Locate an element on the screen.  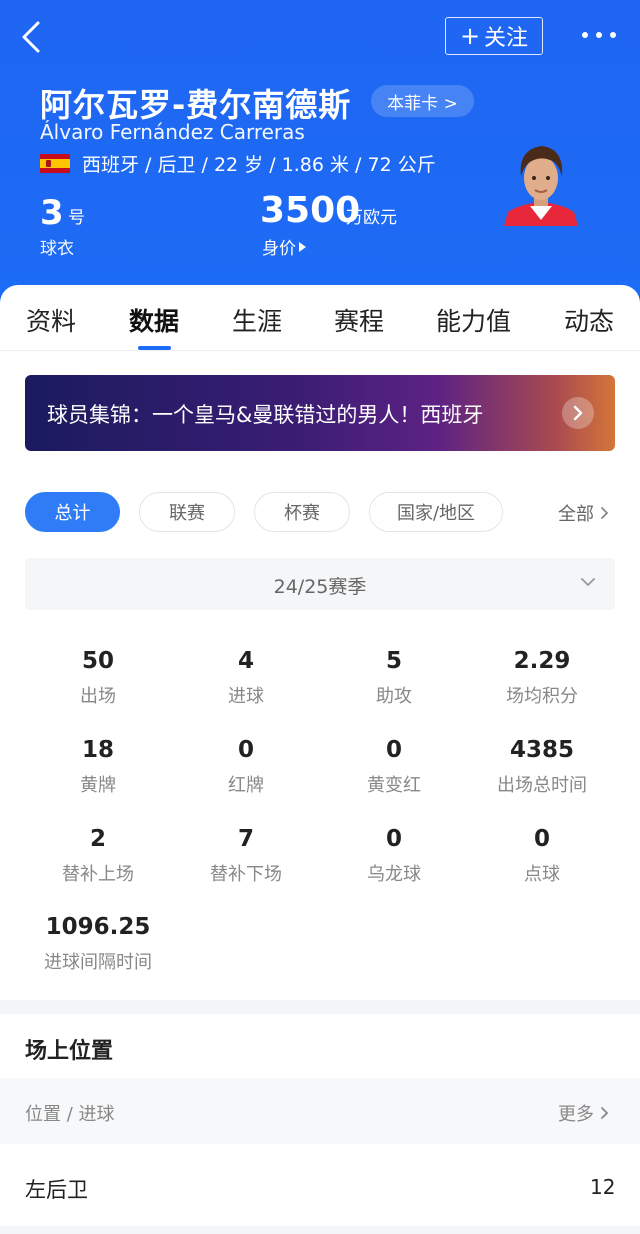
positions-header: 位置 / 进球 更多 is located at coordinates (320, 1111).